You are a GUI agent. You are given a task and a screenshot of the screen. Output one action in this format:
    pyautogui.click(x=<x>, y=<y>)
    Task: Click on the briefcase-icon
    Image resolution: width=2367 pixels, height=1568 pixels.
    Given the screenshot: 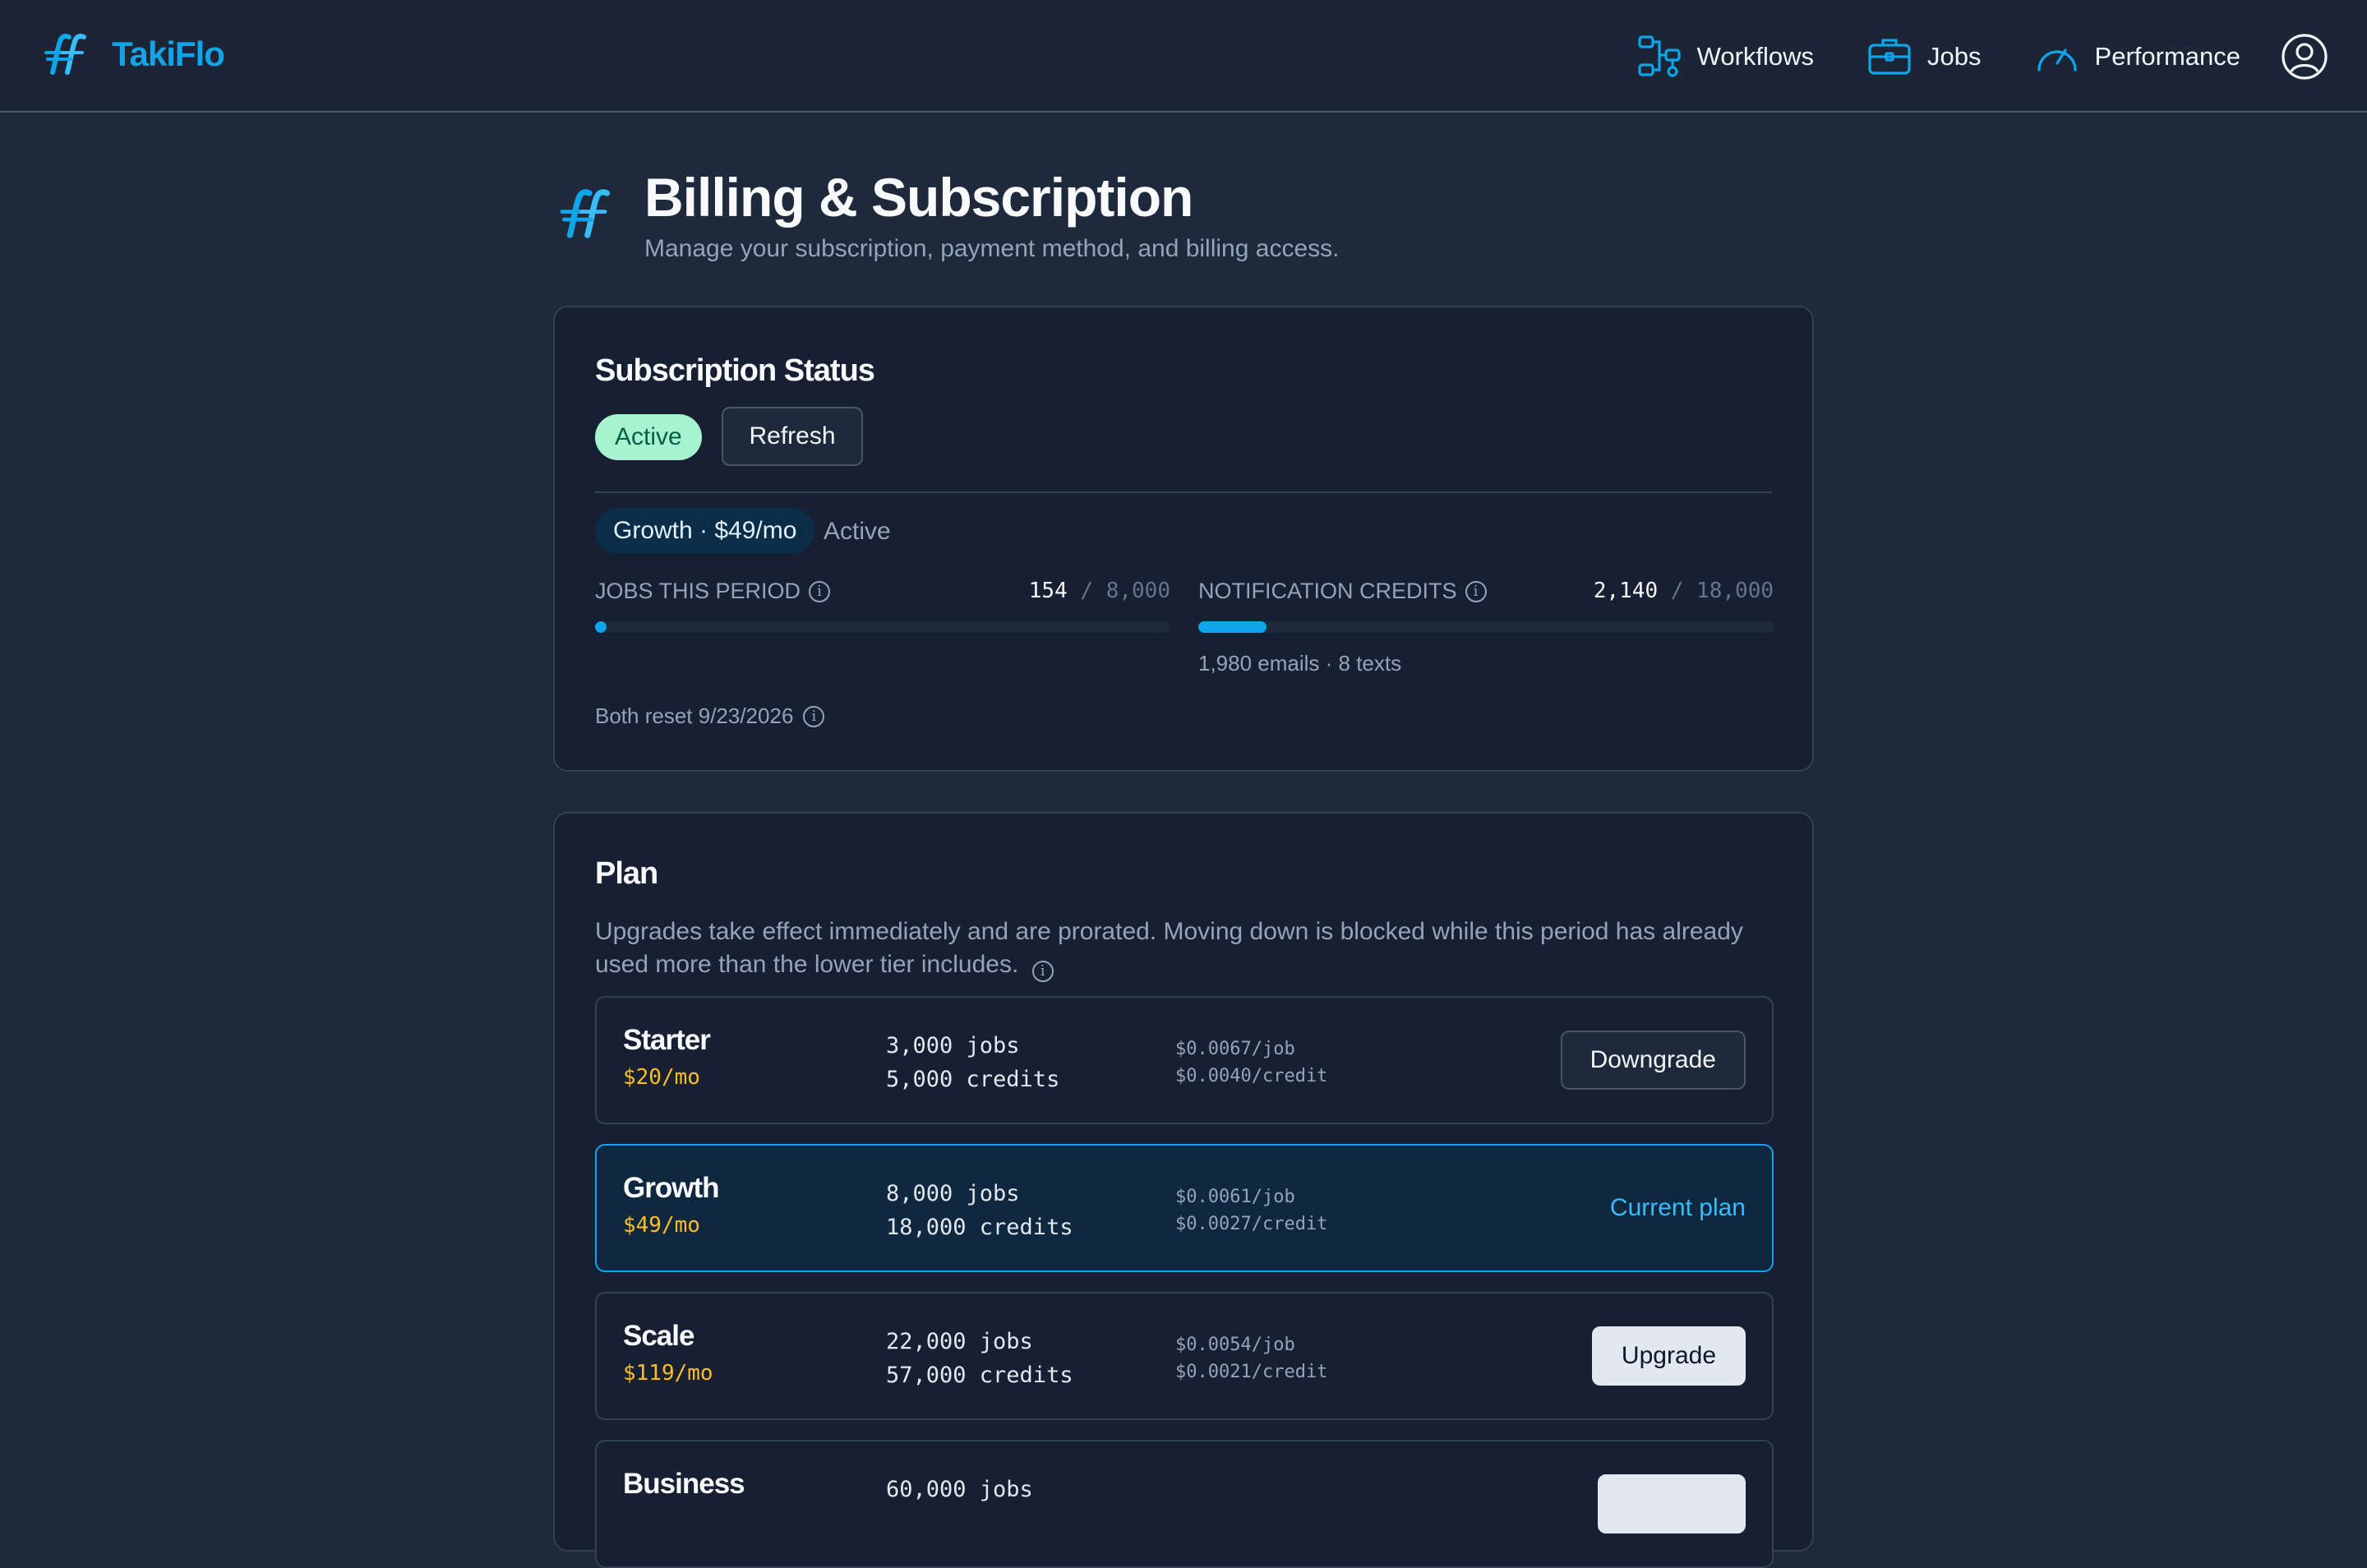 What is the action you would take?
    pyautogui.click(x=1889, y=57)
    